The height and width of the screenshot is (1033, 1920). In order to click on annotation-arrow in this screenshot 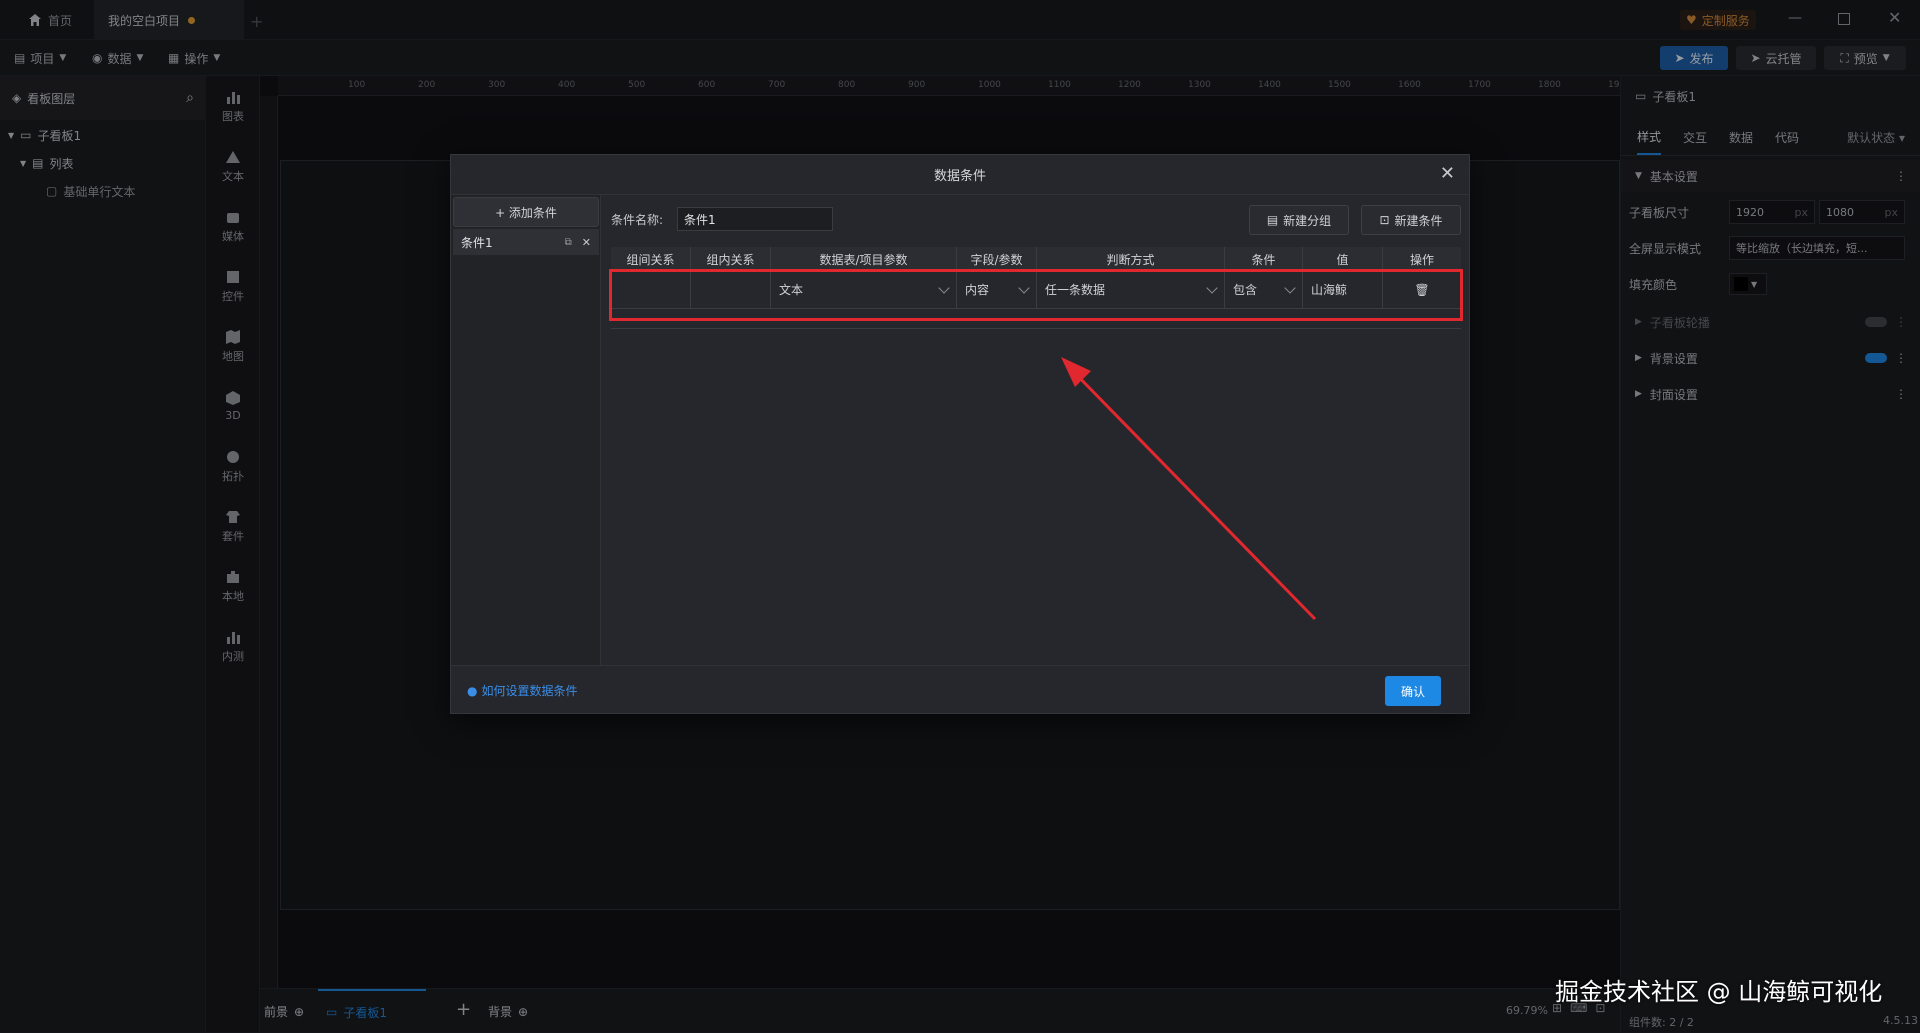, I will do `click(1189, 489)`.